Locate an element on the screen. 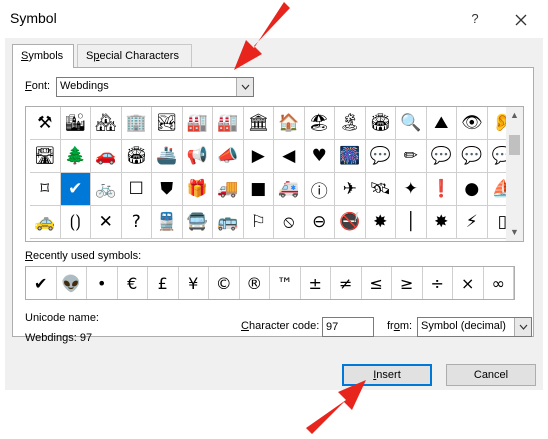  help-button: ? is located at coordinates (475, 19).